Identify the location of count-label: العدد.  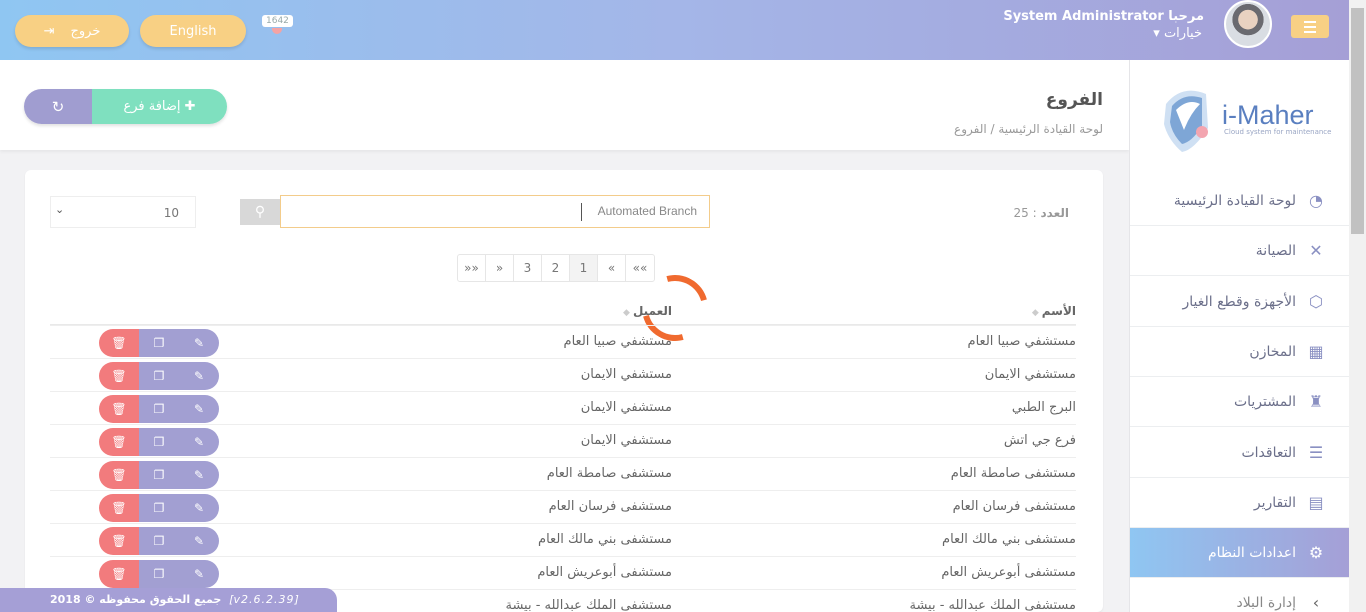
(1054, 213).